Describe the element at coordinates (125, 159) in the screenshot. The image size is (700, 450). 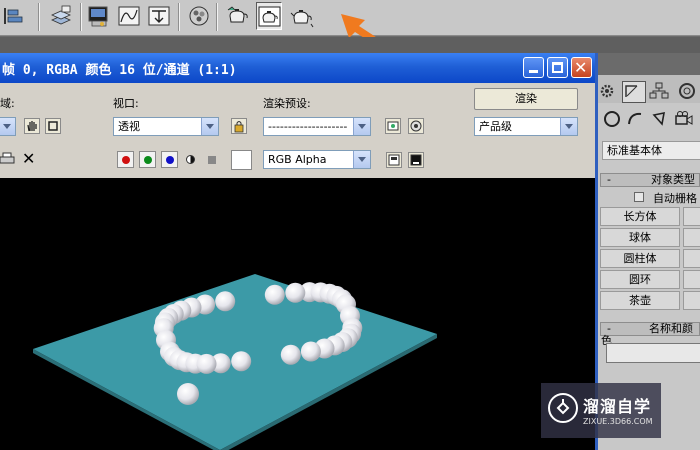
I see `red-channel-button` at that location.